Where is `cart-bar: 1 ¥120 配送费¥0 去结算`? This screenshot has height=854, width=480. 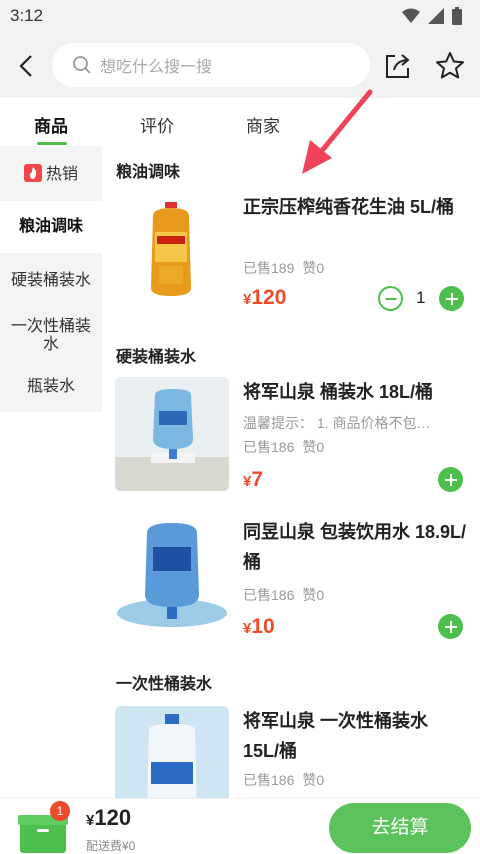 cart-bar: 1 ¥120 配送费¥0 去结算 is located at coordinates (240, 826).